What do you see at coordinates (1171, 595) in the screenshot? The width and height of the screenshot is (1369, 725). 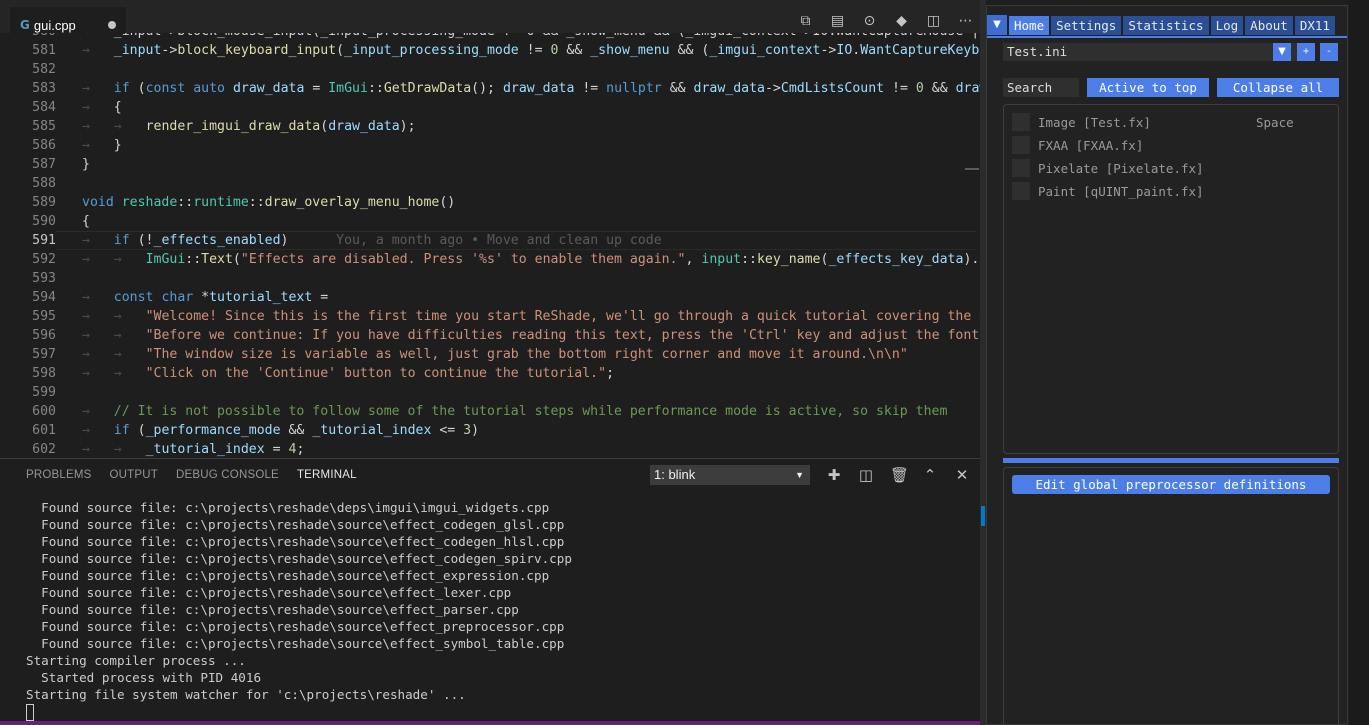 I see `effect-settings-panel: Edit global preprocessor definitions` at bounding box center [1171, 595].